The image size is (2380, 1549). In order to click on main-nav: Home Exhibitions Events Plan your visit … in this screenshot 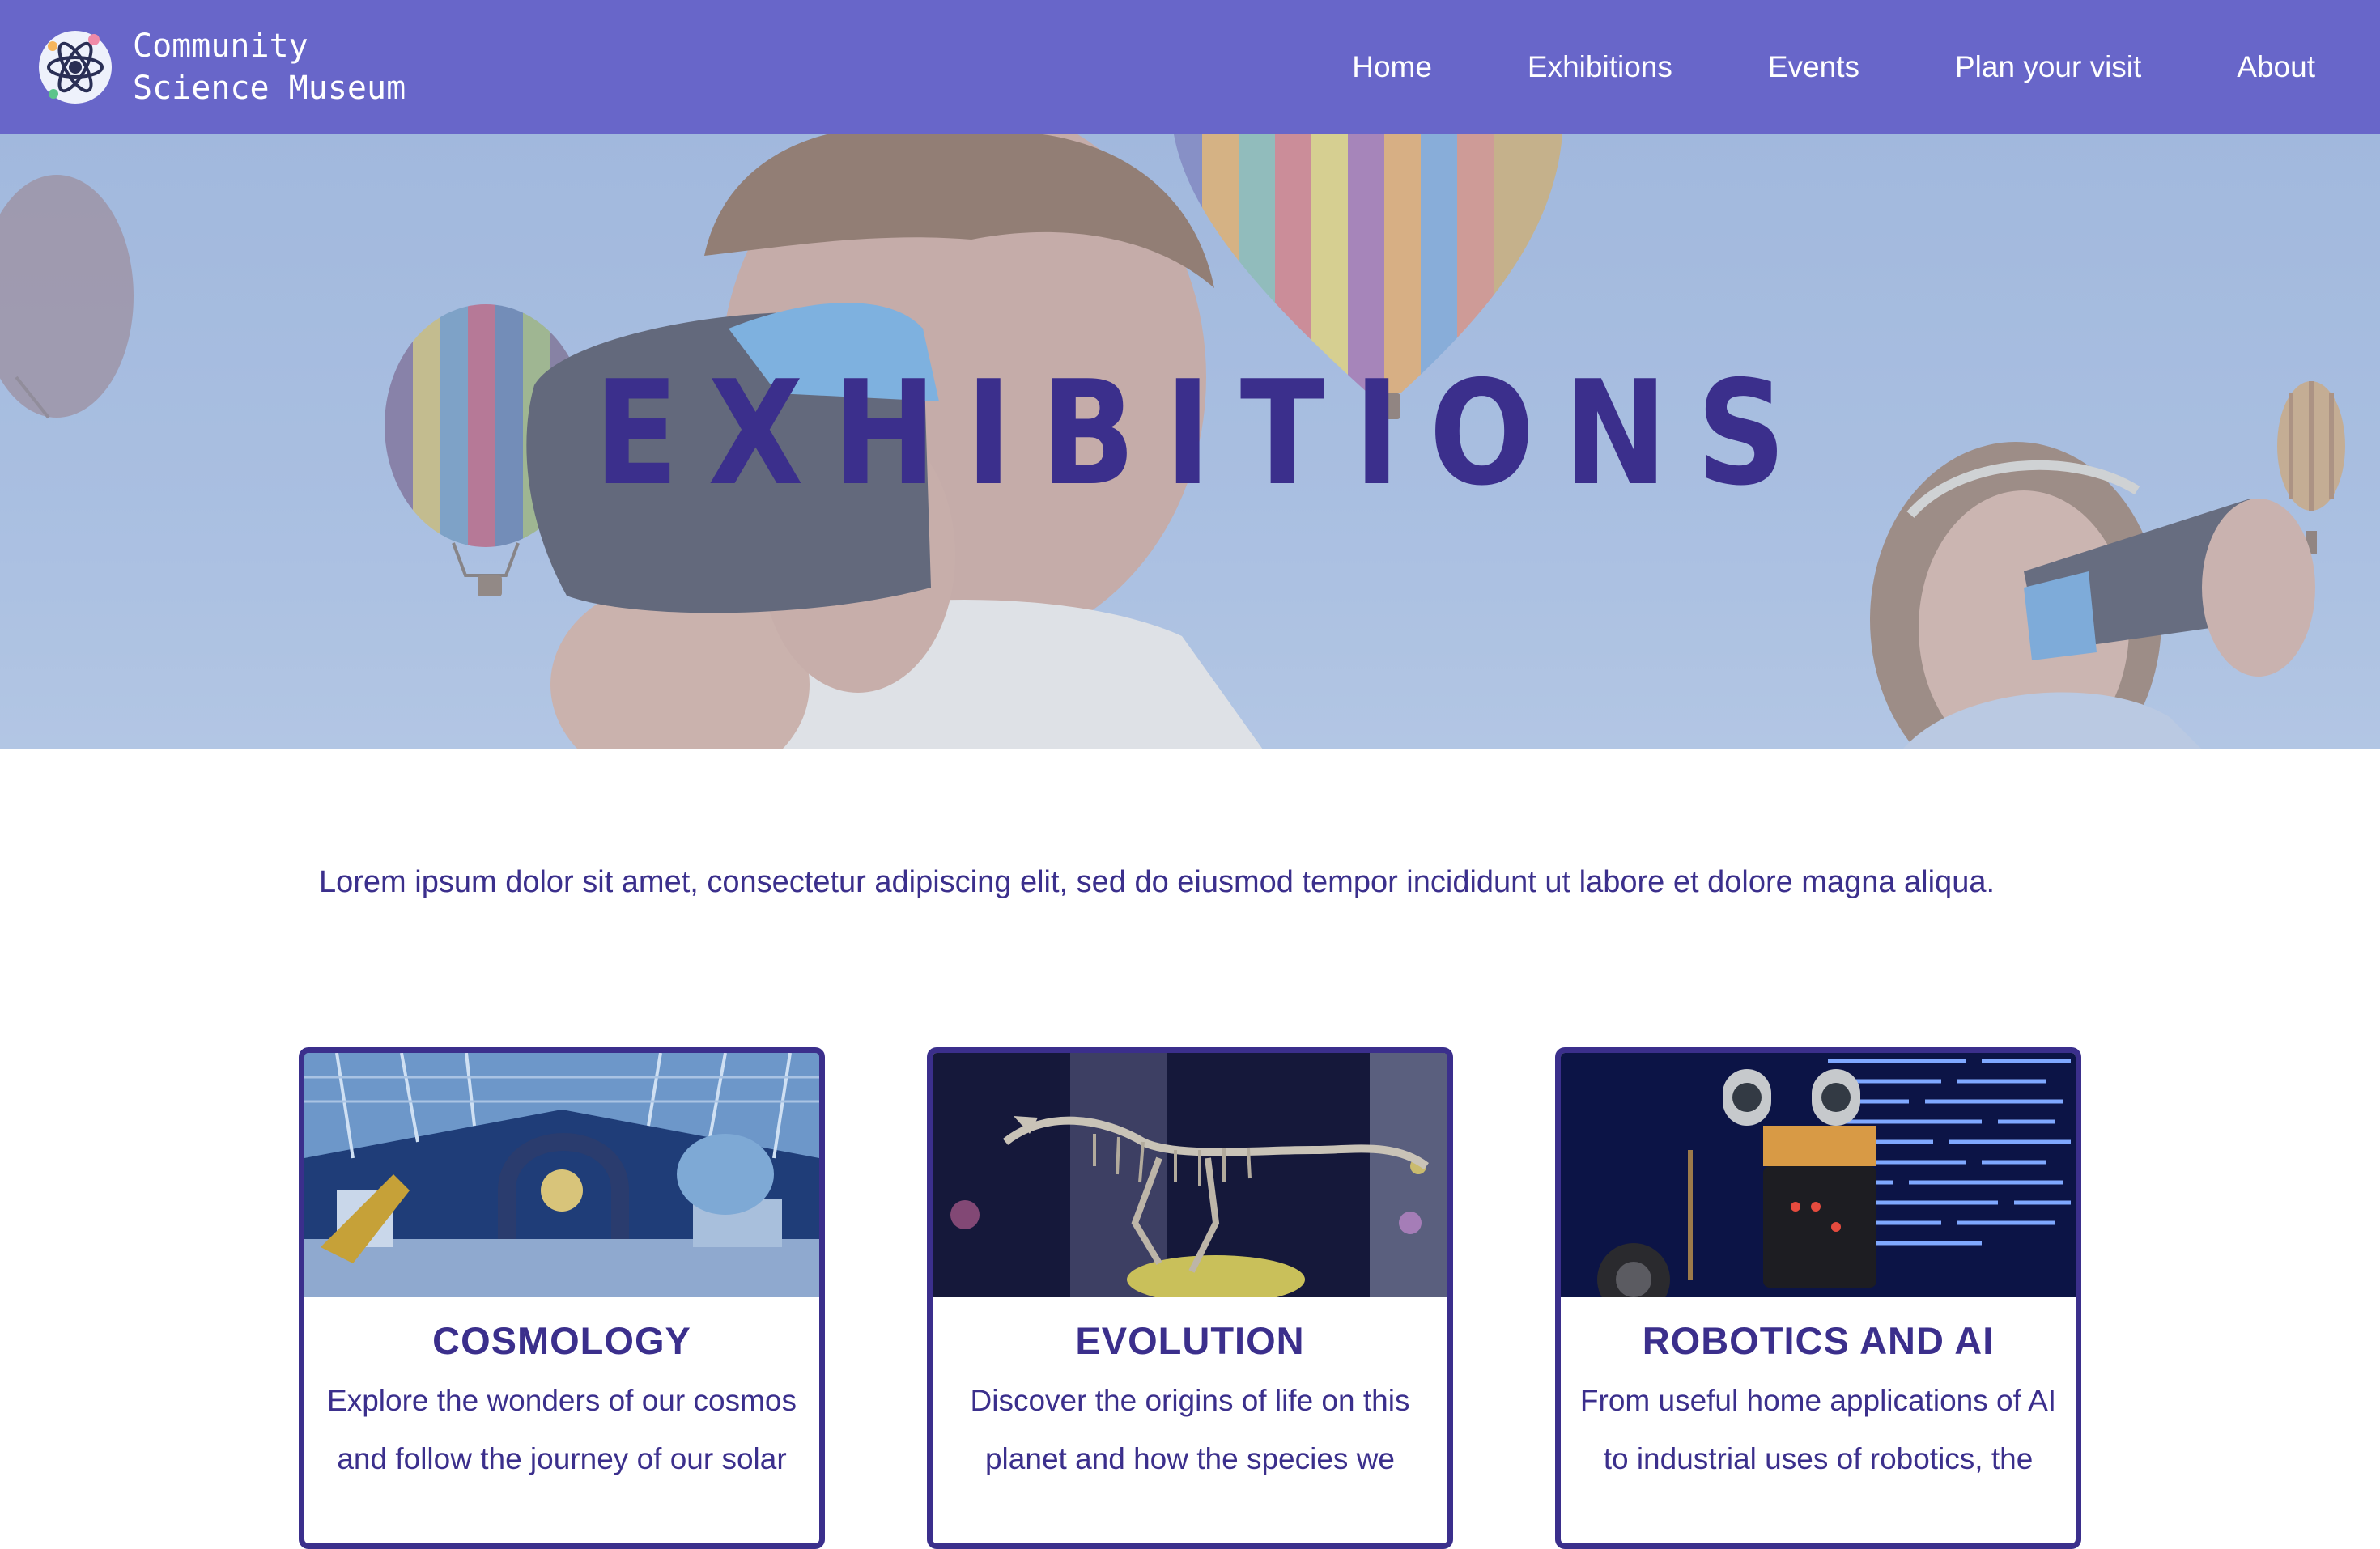, I will do `click(1833, 67)`.